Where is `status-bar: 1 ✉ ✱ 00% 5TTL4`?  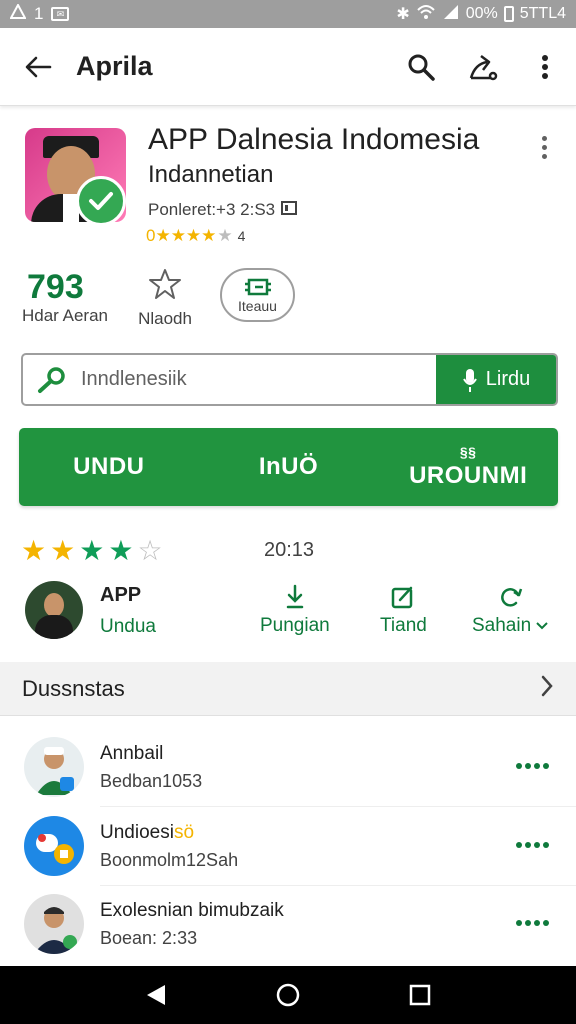 status-bar: 1 ✉ ✱ 00% 5TTL4 is located at coordinates (288, 14).